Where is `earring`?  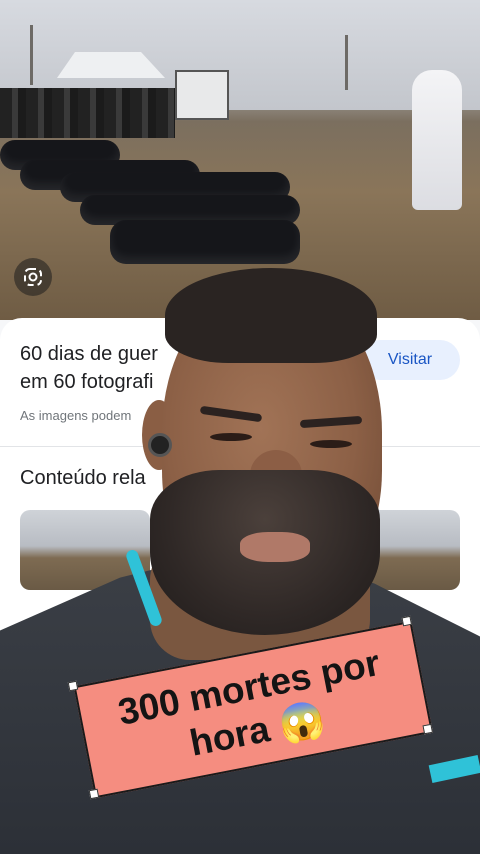 earring is located at coordinates (160, 445).